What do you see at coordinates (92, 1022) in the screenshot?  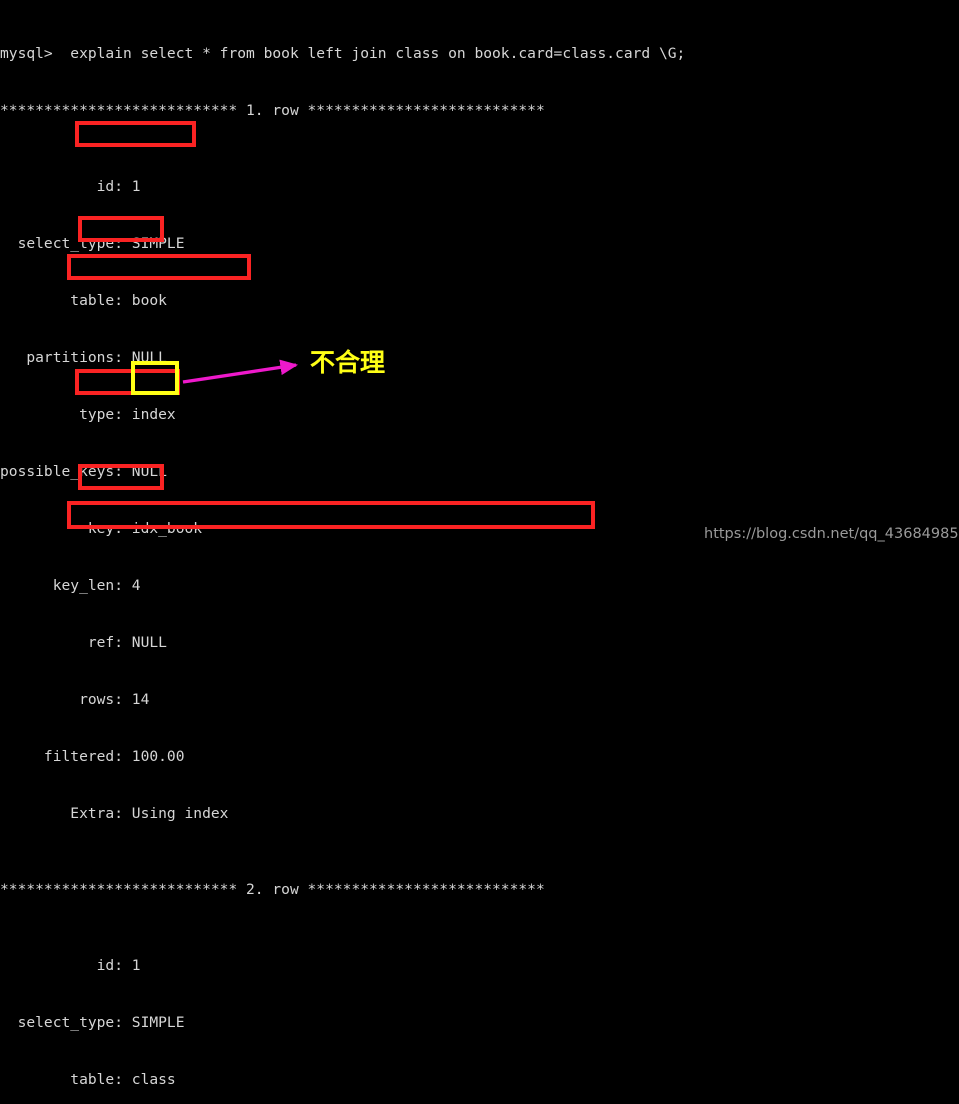 I see `row2-field-select-type: select_type: SIMPLE` at bounding box center [92, 1022].